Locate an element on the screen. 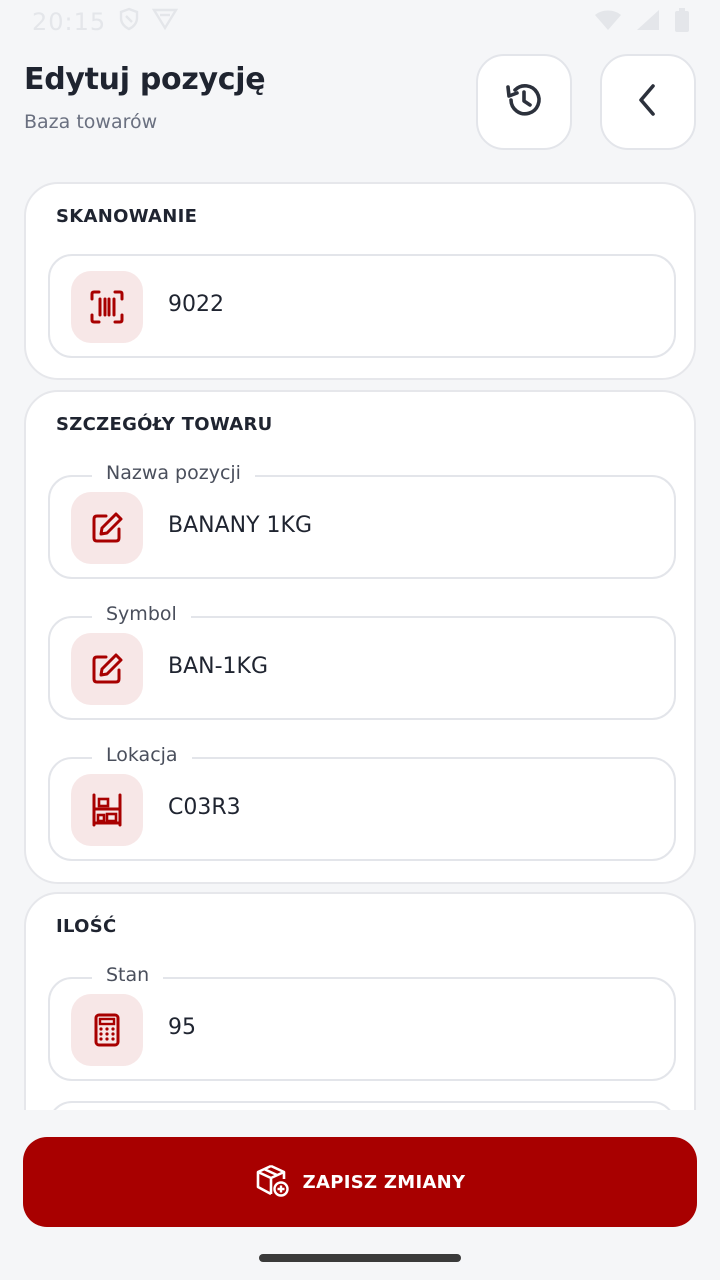 The width and height of the screenshot is (720, 1280). status-bar: 20:15 is located at coordinates (360, 22).